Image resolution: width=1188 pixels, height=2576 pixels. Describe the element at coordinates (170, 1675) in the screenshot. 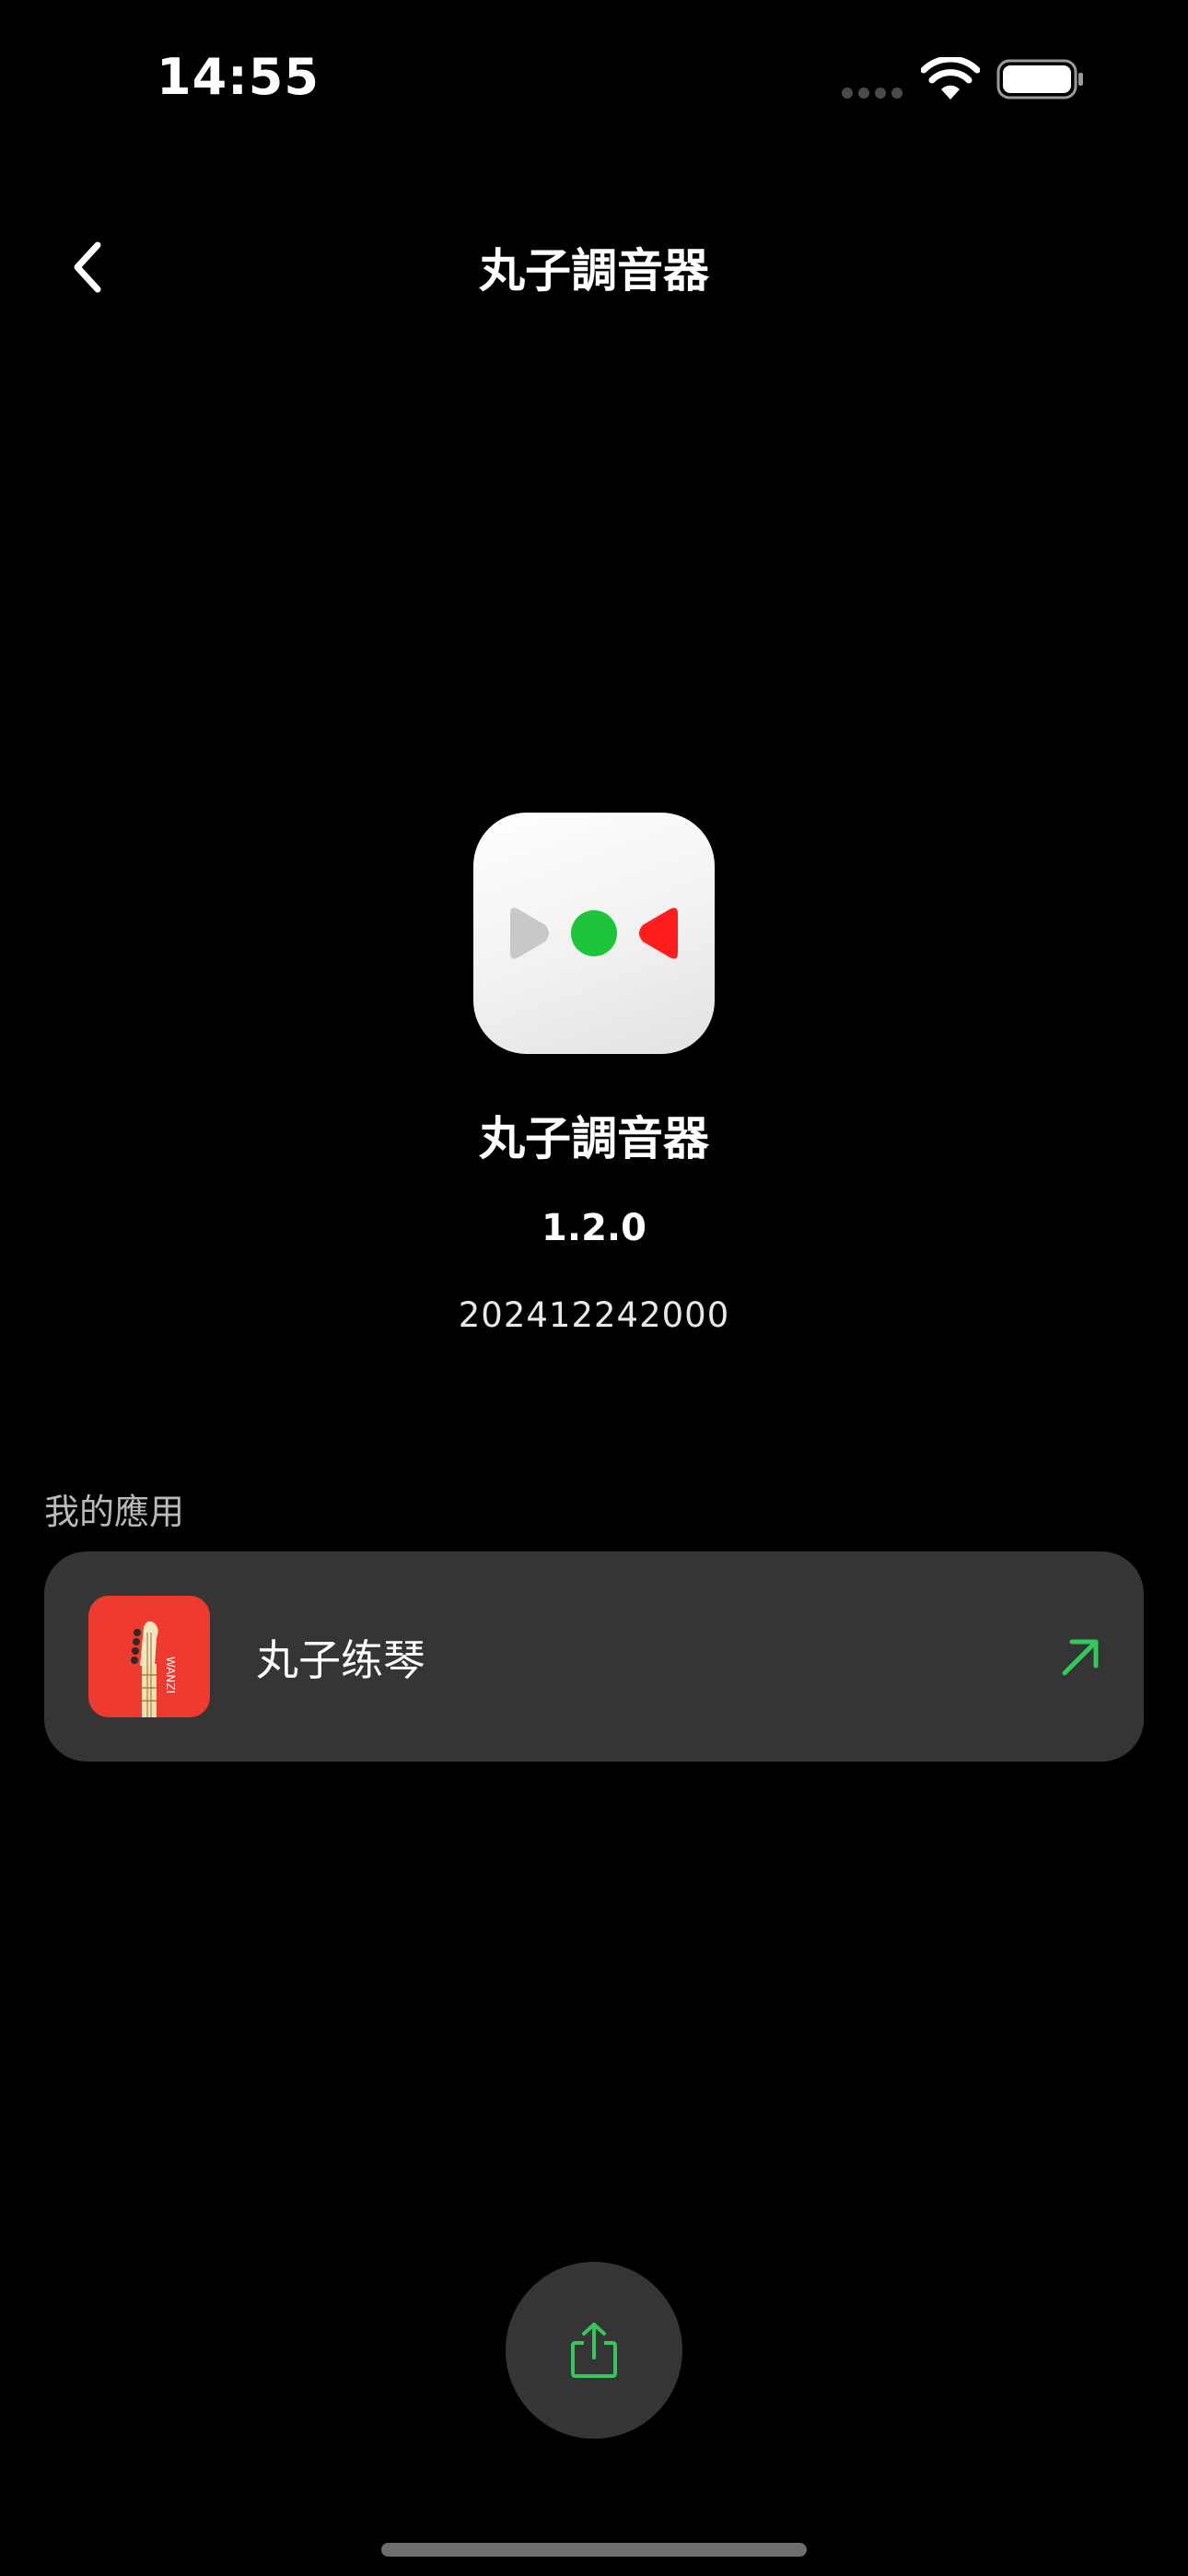

I see `app-icon-wordmark: WANZI` at that location.